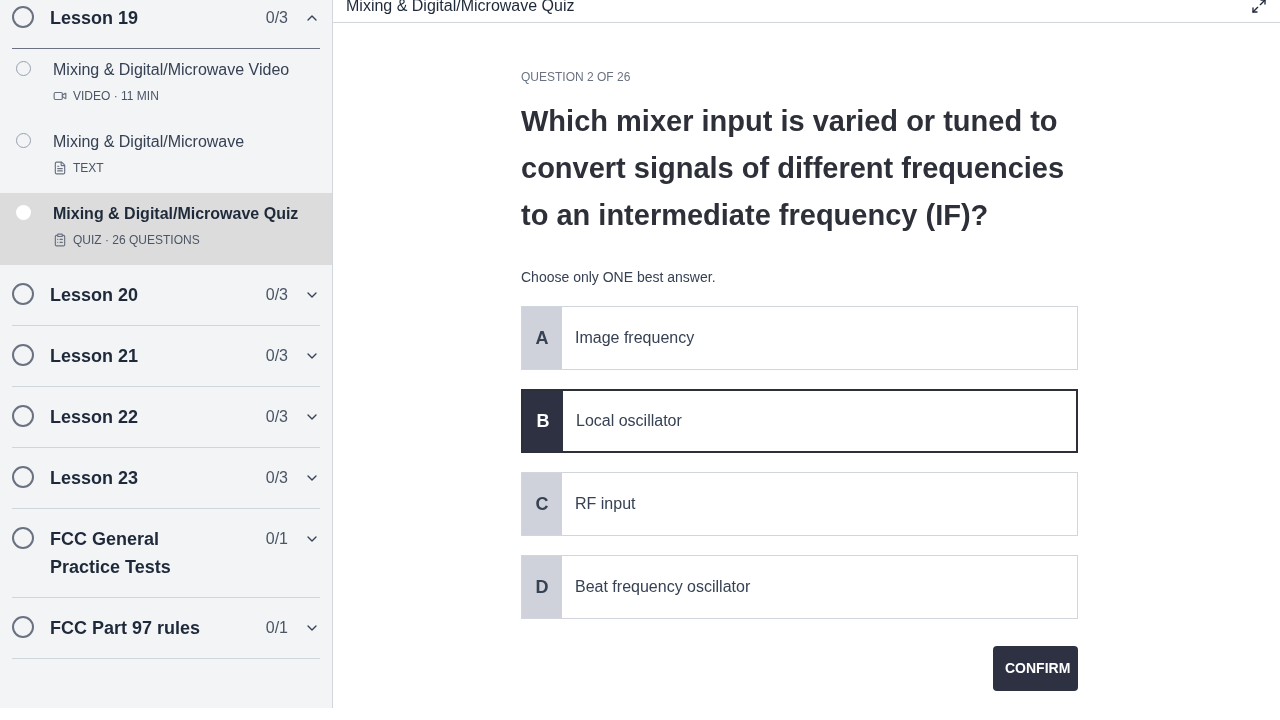 This screenshot has height=720, width=1280. I want to click on option-text: Local oscillator, so click(628, 421).